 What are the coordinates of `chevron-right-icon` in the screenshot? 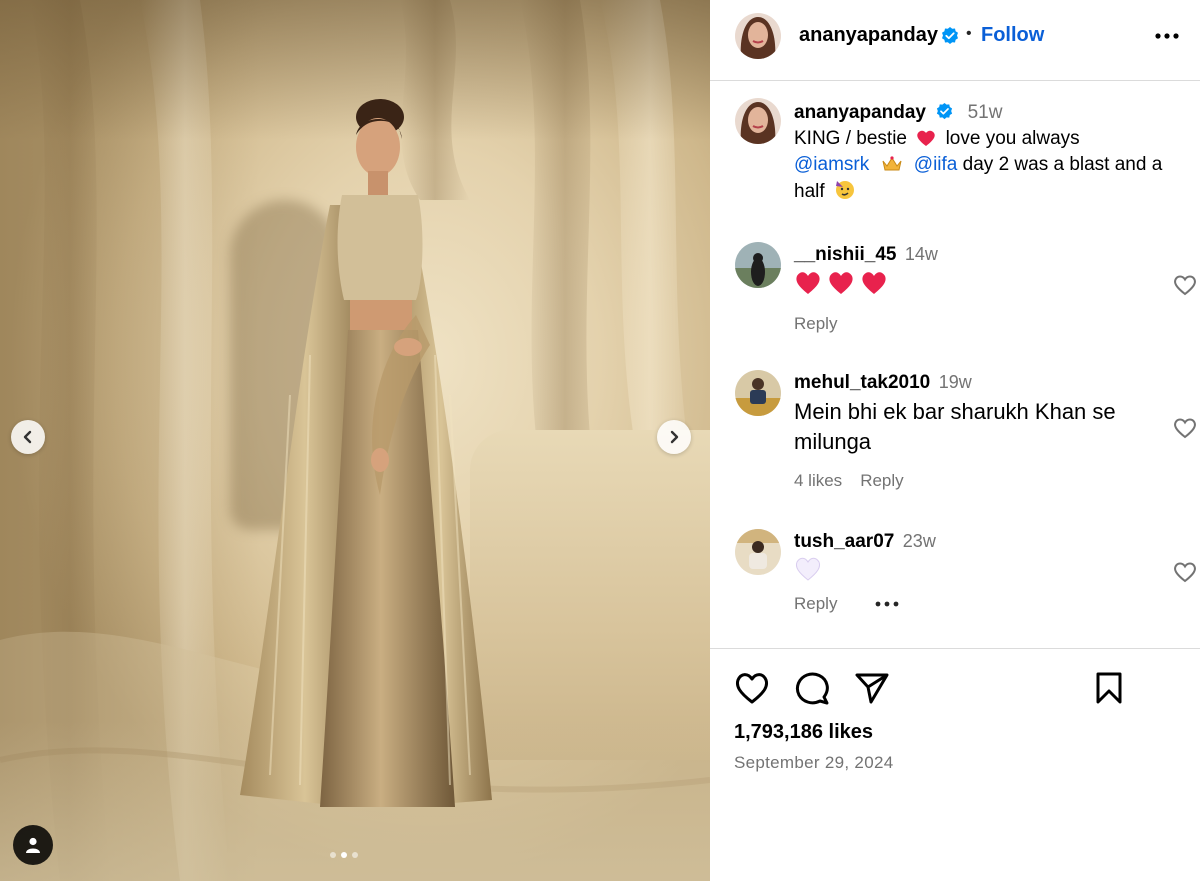 It's located at (674, 437).